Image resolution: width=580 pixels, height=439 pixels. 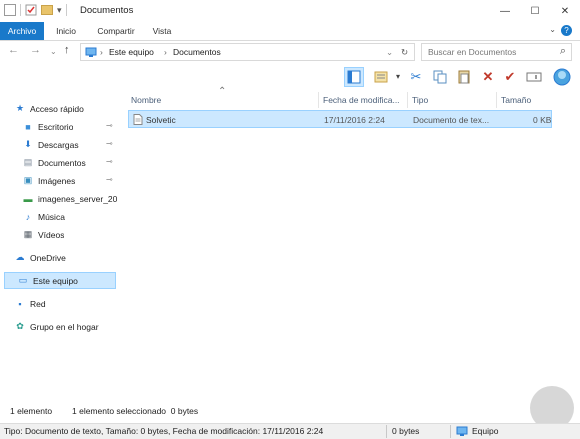 What do you see at coordinates (28, 144) in the screenshot?
I see `download-icon: ⬇` at bounding box center [28, 144].